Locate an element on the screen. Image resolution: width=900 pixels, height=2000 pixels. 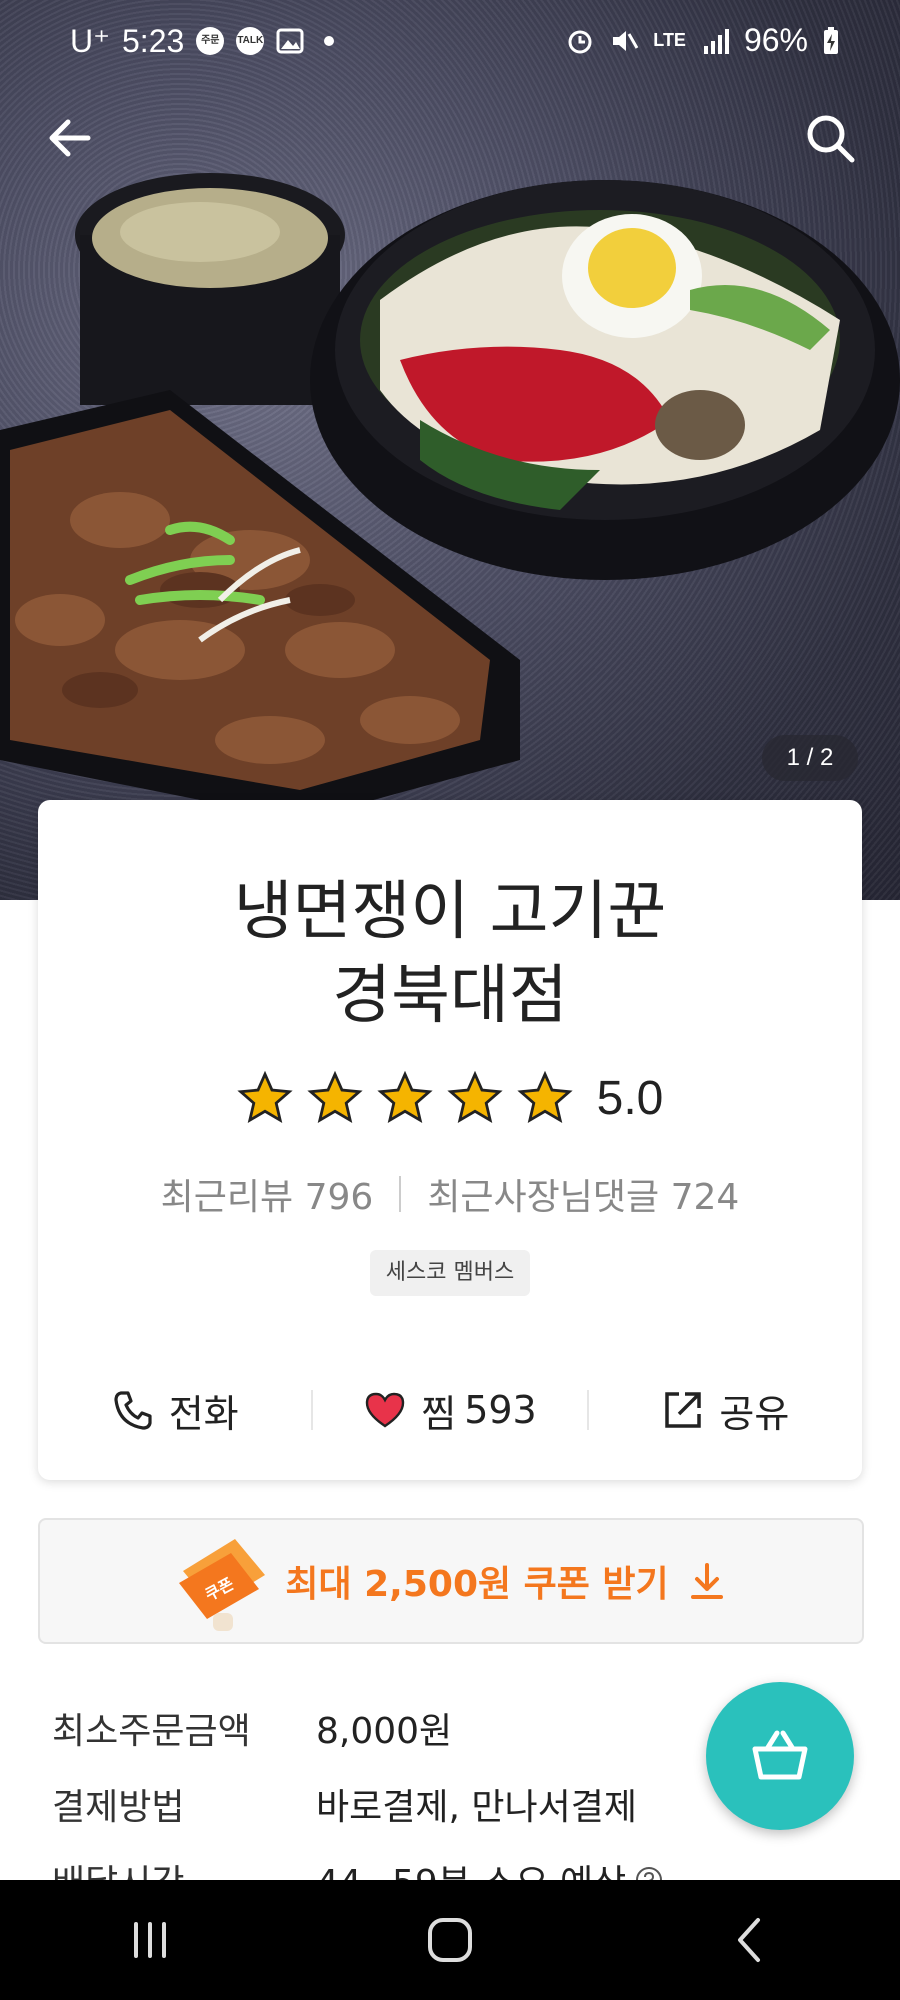
detail-row-min-order: 최소주문금액 8,000원 is located at coordinates (372, 1728).